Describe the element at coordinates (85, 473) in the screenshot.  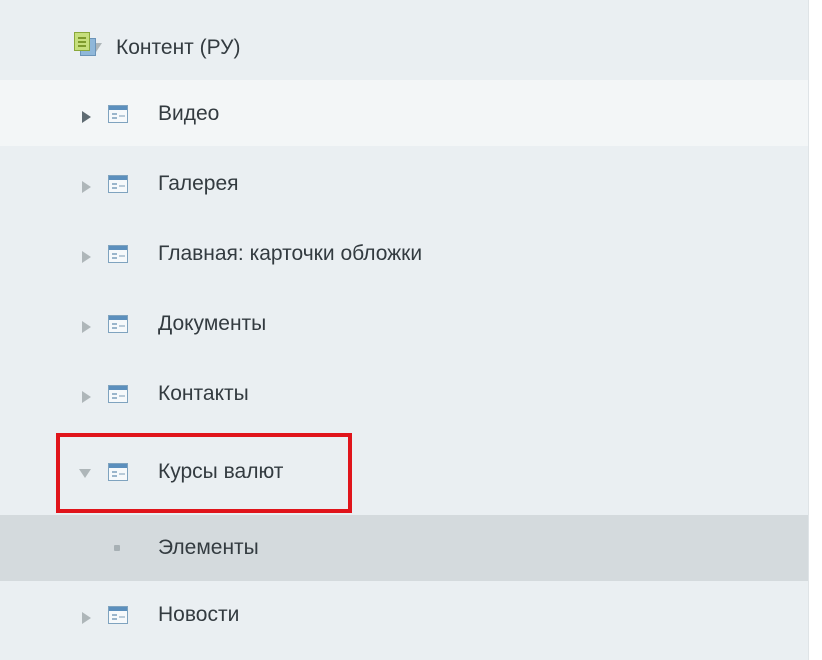
I see `collapse-arrow-icon` at that location.